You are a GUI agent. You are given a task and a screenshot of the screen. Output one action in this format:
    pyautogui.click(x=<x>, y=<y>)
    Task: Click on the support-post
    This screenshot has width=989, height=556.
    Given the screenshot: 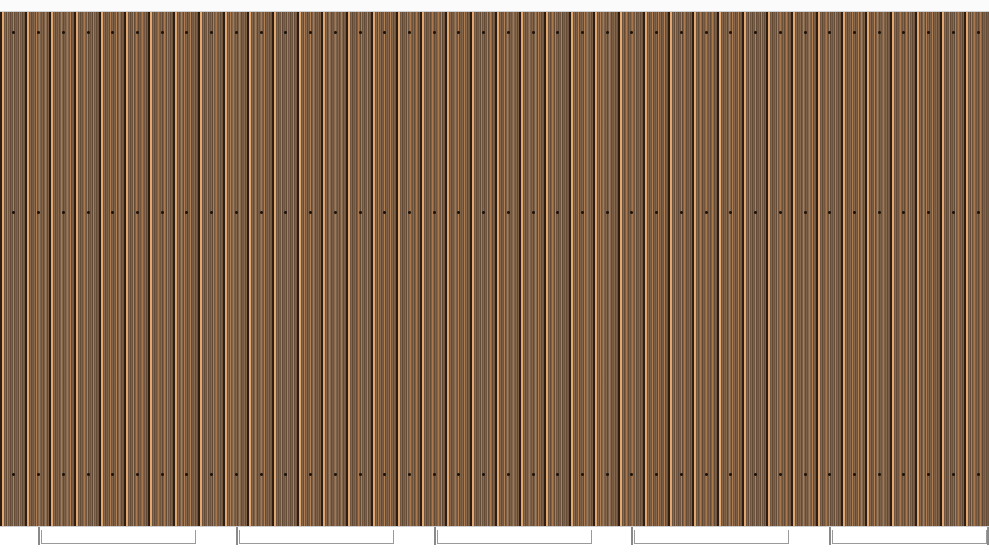 What is the action you would take?
    pyautogui.click(x=830, y=536)
    